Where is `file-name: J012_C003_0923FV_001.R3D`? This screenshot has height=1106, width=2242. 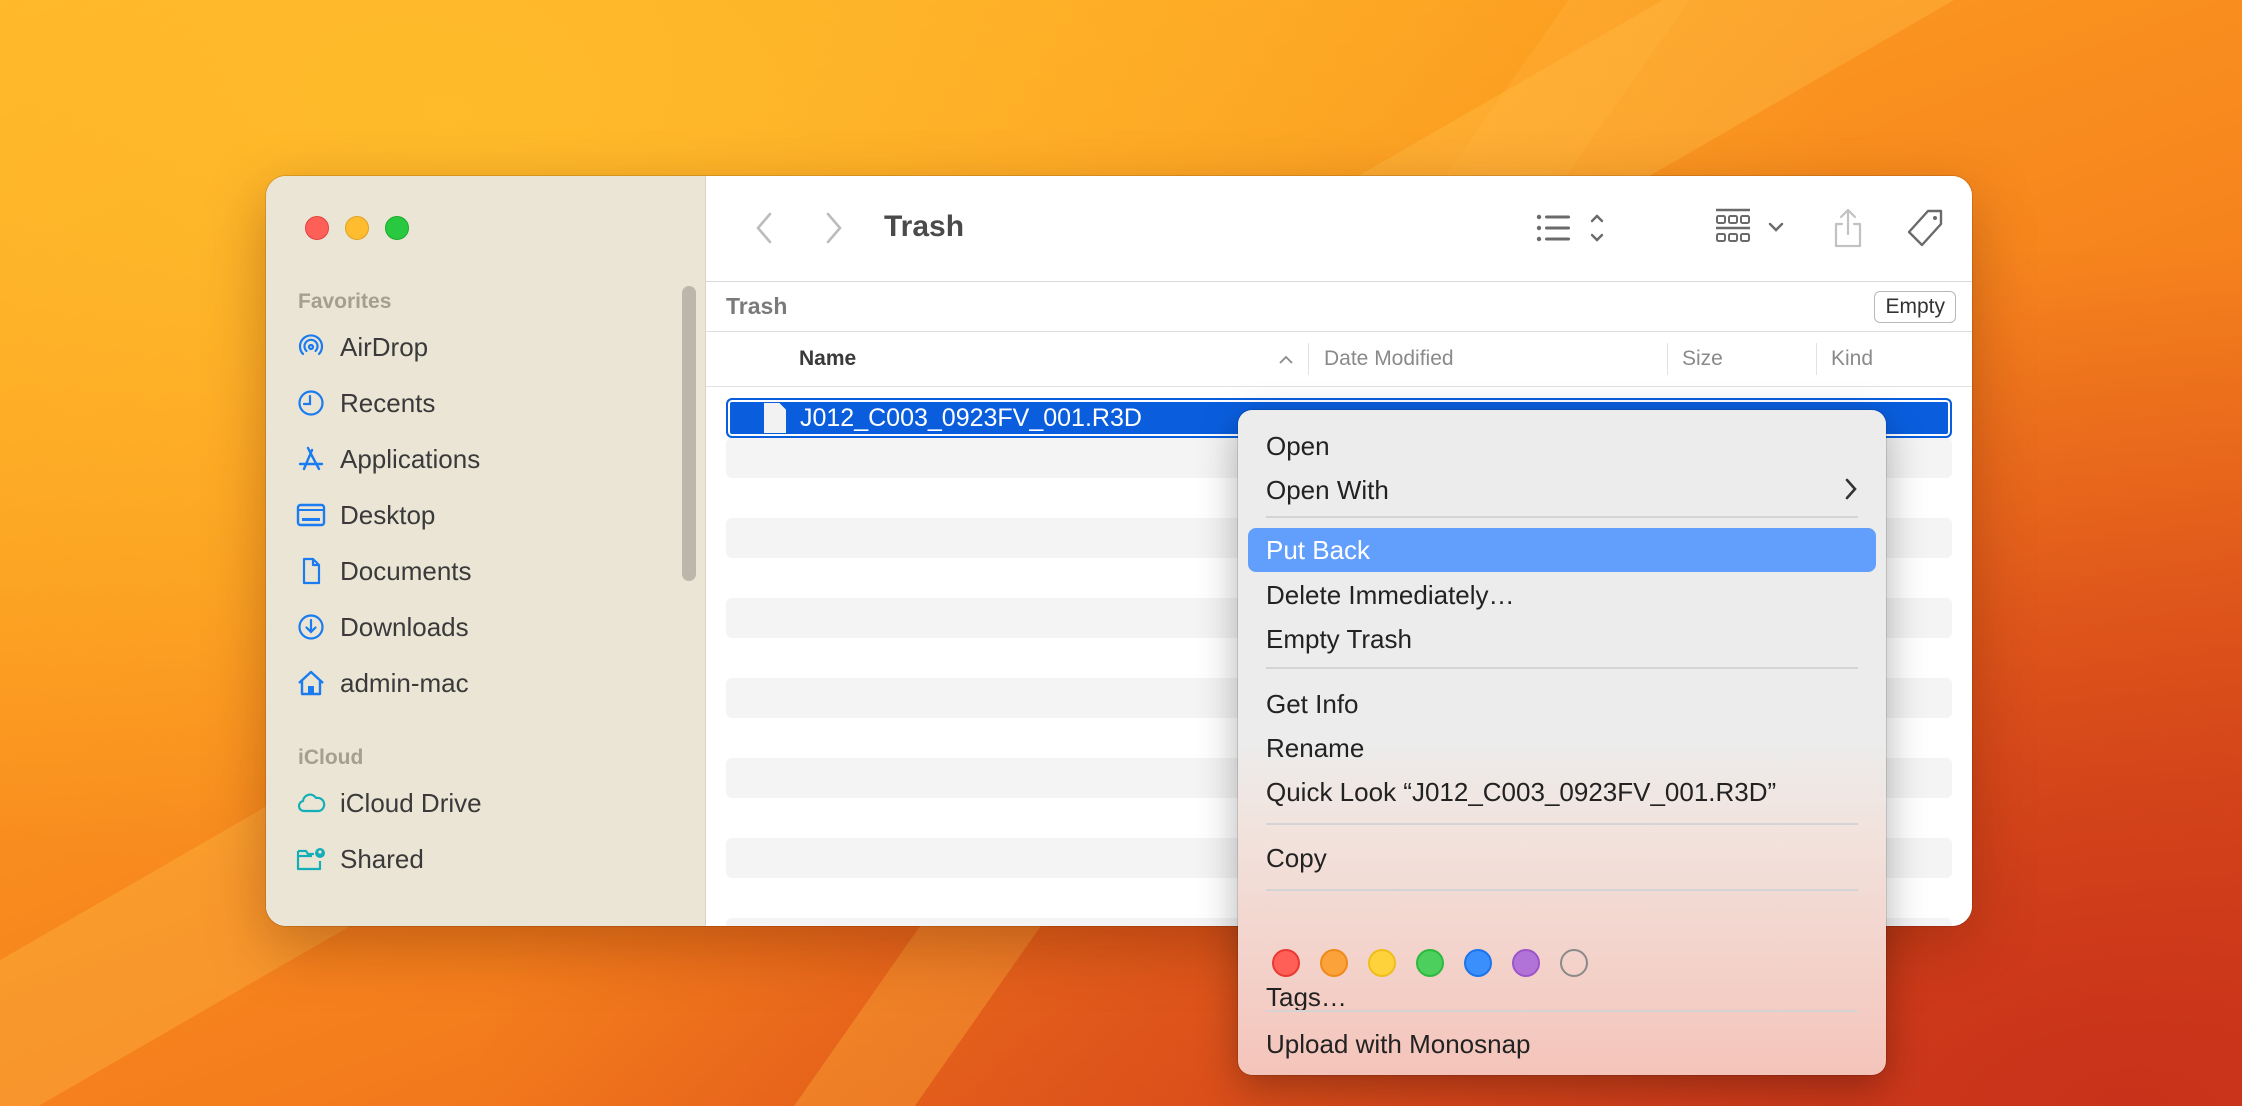 file-name: J012_C003_0923FV_001.R3D is located at coordinates (971, 417).